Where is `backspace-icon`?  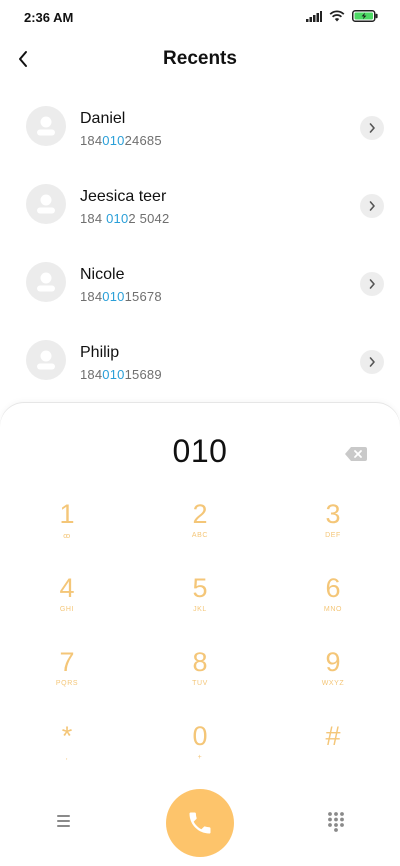 backspace-icon is located at coordinates (356, 454).